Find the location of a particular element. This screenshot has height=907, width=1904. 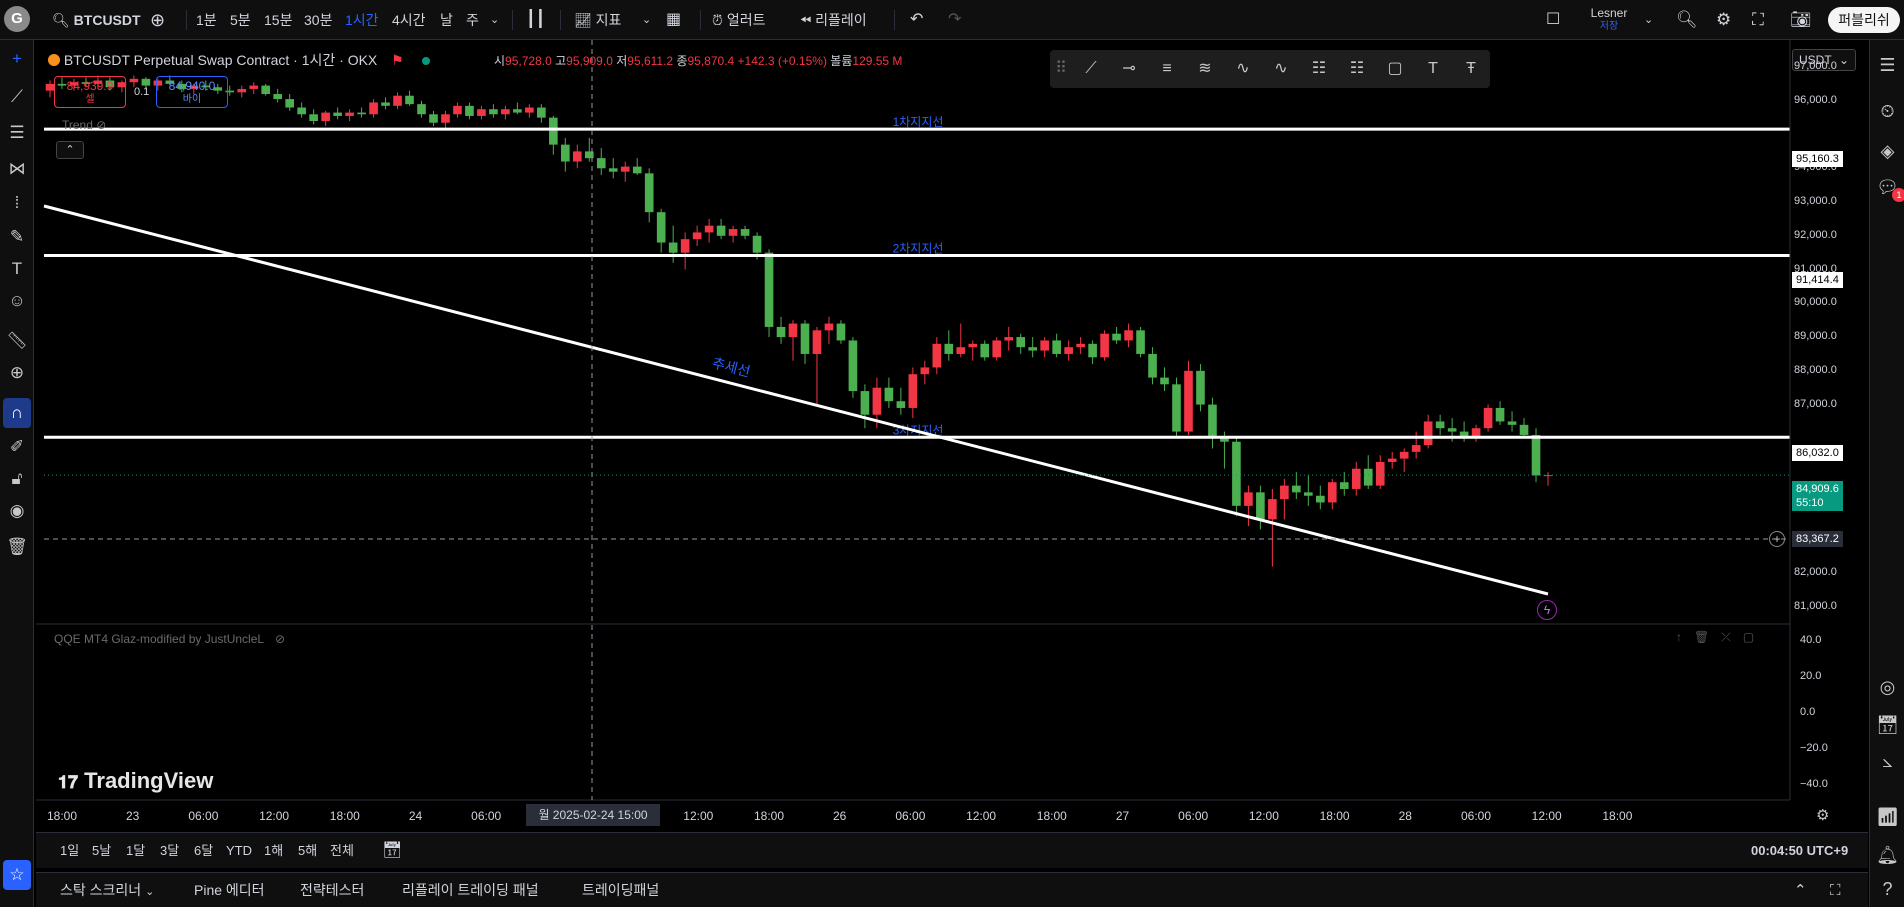

collapse-legend-icon: ⌃ is located at coordinates (70, 150).